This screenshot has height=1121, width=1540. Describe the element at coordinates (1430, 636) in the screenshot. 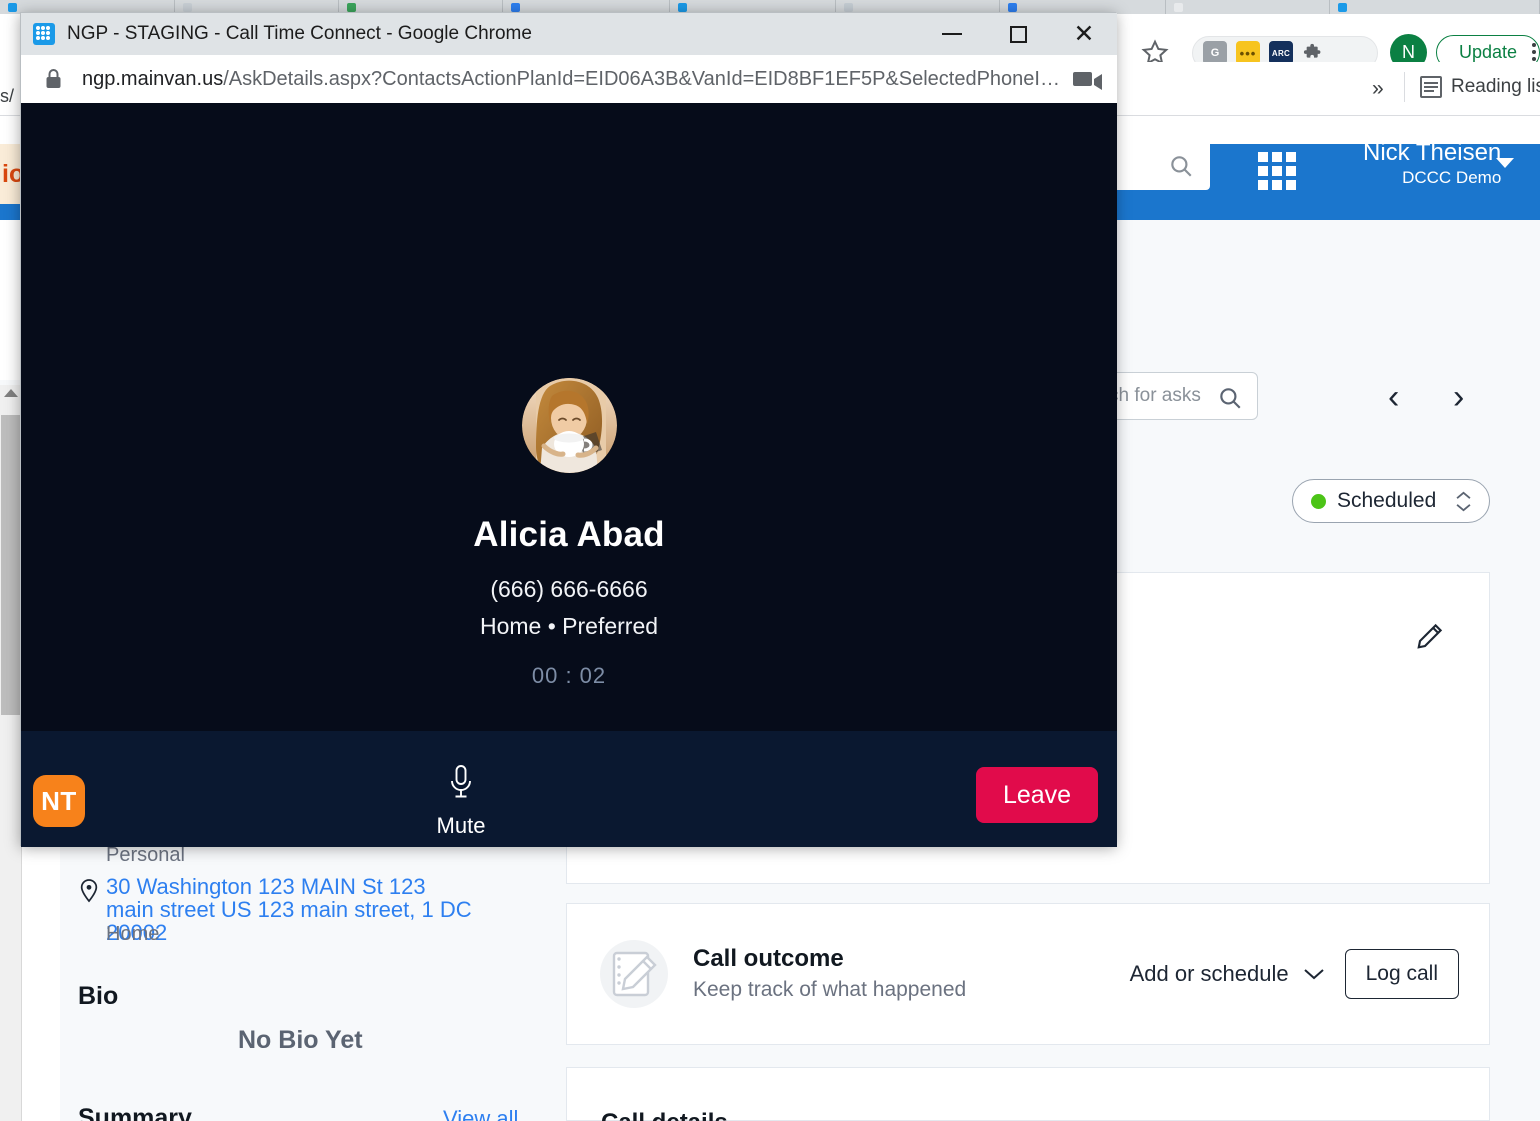

I see `pencil-edit-icon` at that location.